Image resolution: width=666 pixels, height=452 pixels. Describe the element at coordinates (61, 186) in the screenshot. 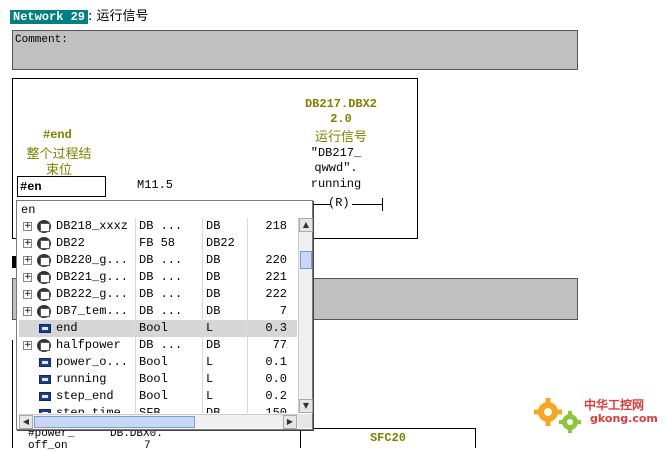

I see `contact-operand-input: #en` at that location.